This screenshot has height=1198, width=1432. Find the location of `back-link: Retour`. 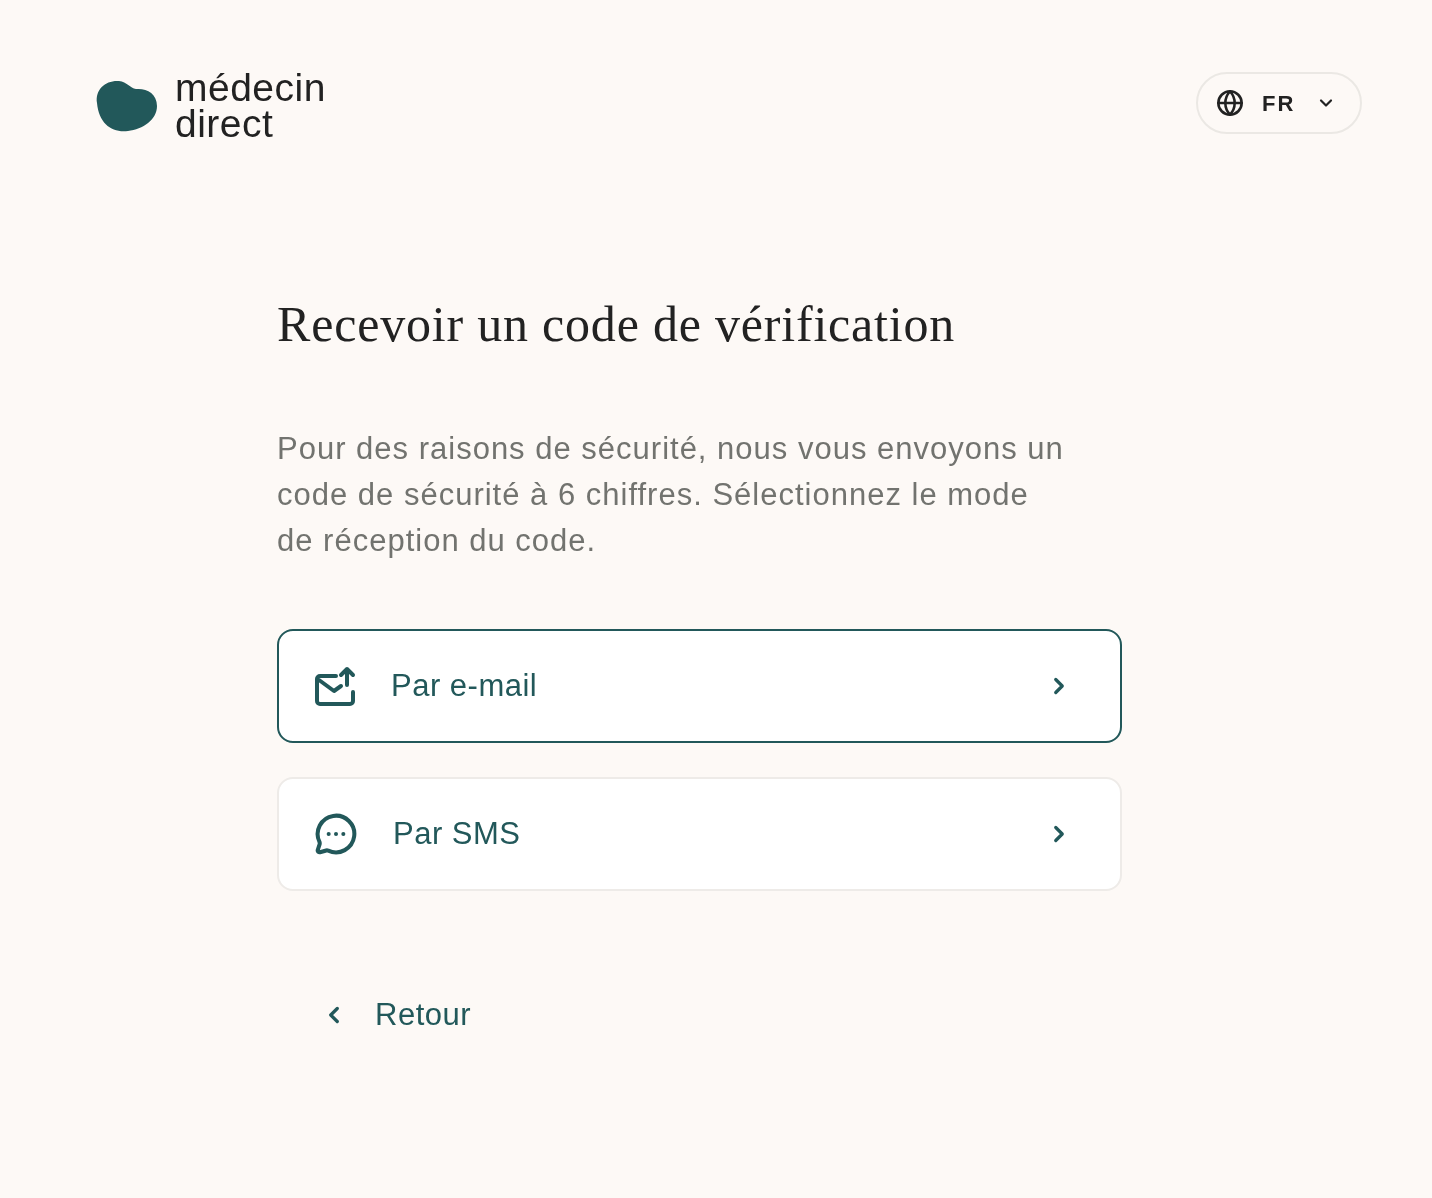

back-link: Retour is located at coordinates (396, 1015).